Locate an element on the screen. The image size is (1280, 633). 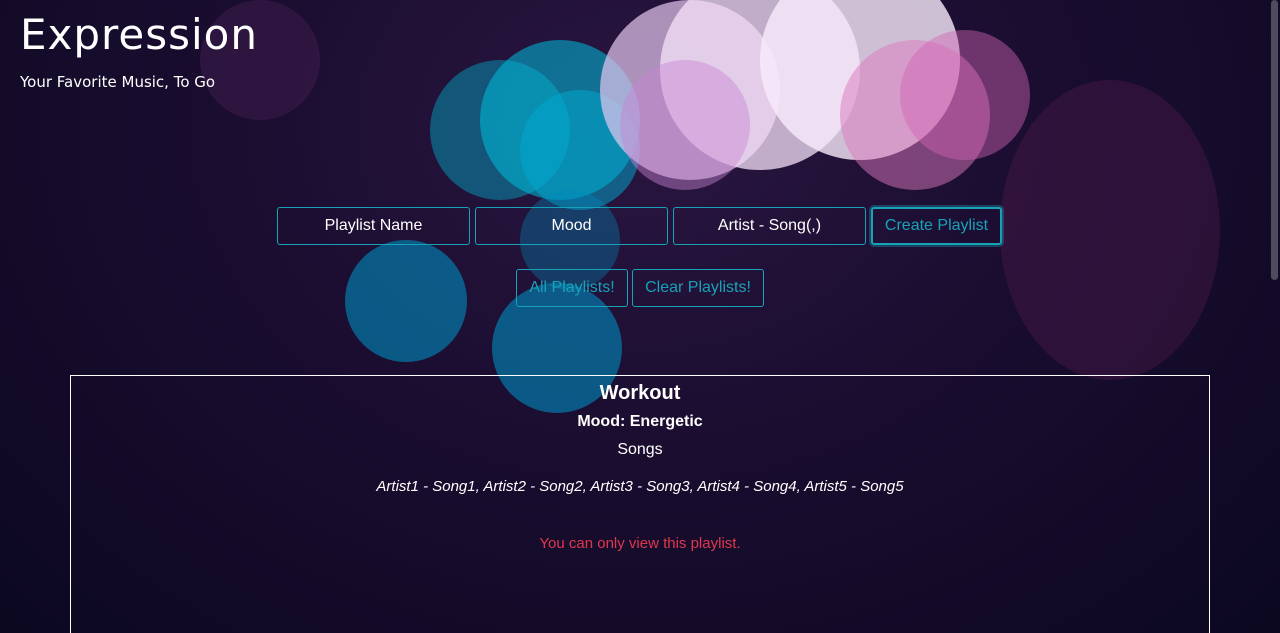
playlist-name: Workout is located at coordinates (640, 393).